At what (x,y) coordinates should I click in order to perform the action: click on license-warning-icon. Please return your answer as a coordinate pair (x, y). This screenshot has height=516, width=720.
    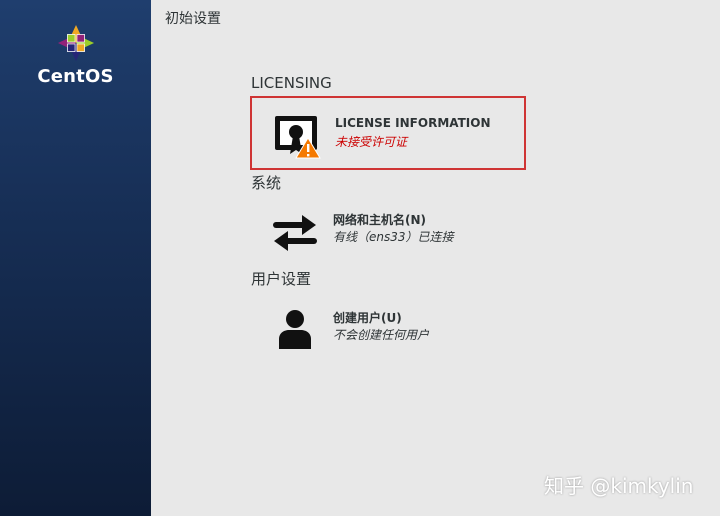
    Looking at the image, I should click on (297, 137).